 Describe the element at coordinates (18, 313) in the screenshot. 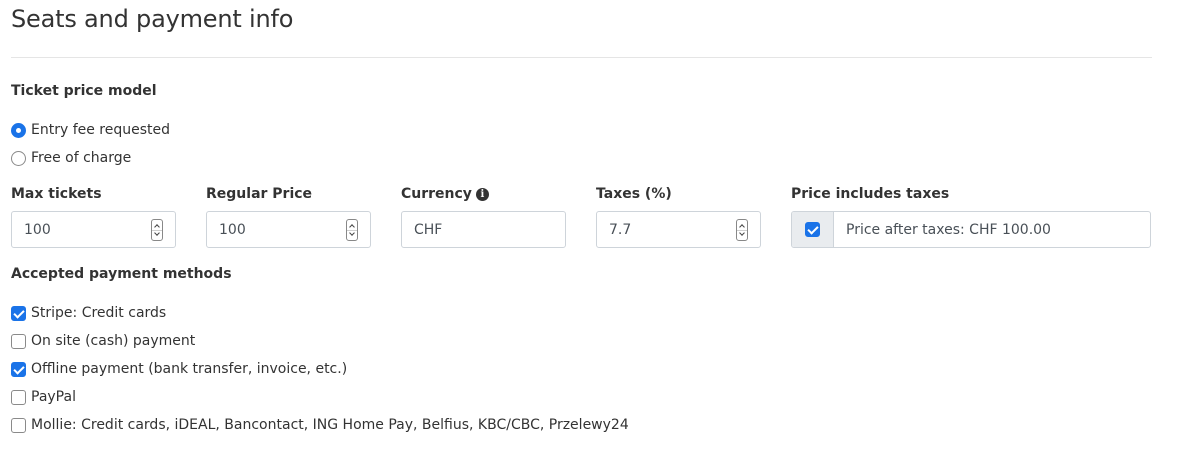

I see `payment-method-stripe-checkbox` at that location.